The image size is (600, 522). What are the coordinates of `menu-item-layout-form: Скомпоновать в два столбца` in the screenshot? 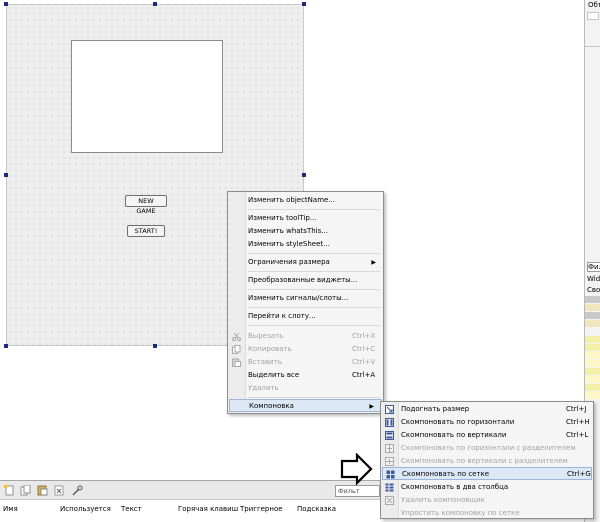 It's located at (487, 487).